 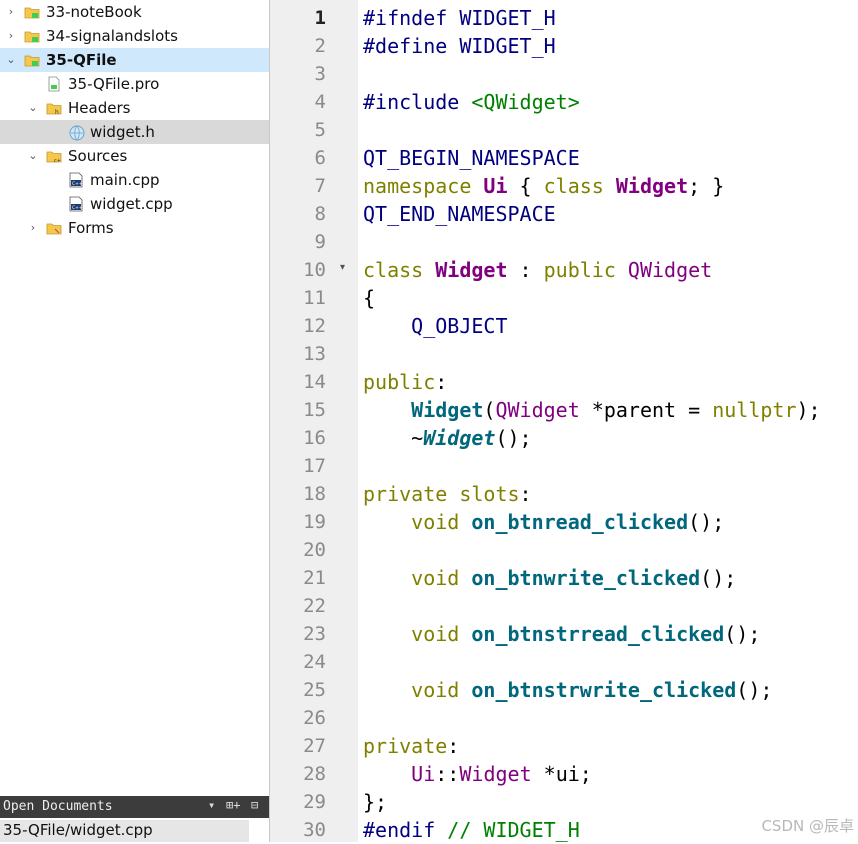 I want to click on code-line: class Widget : public QWidget, so click(x=537, y=270).